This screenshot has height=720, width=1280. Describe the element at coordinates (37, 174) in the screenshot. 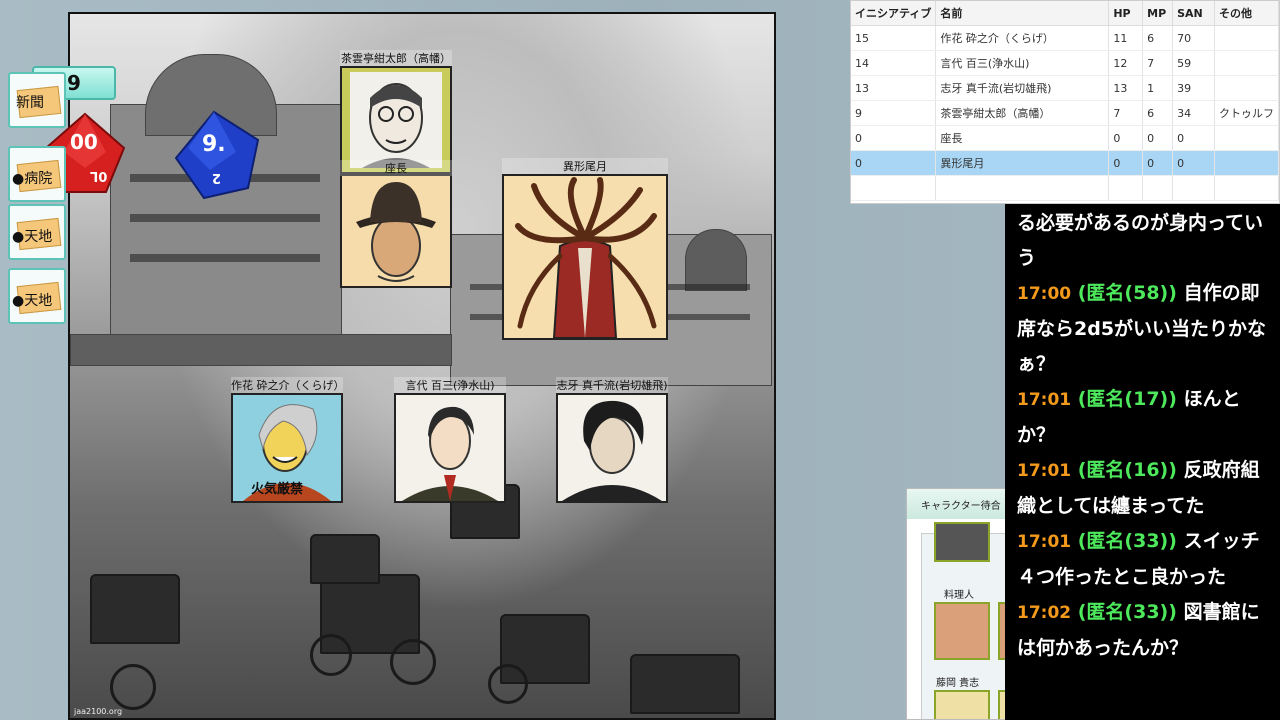

I see `side-button-byoin: ●病院` at that location.